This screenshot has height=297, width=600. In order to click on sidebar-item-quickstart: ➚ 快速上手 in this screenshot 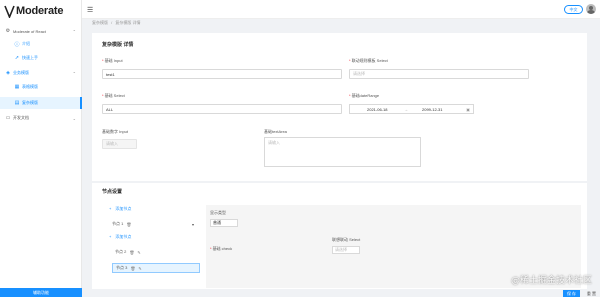, I will do `click(41, 58)`.